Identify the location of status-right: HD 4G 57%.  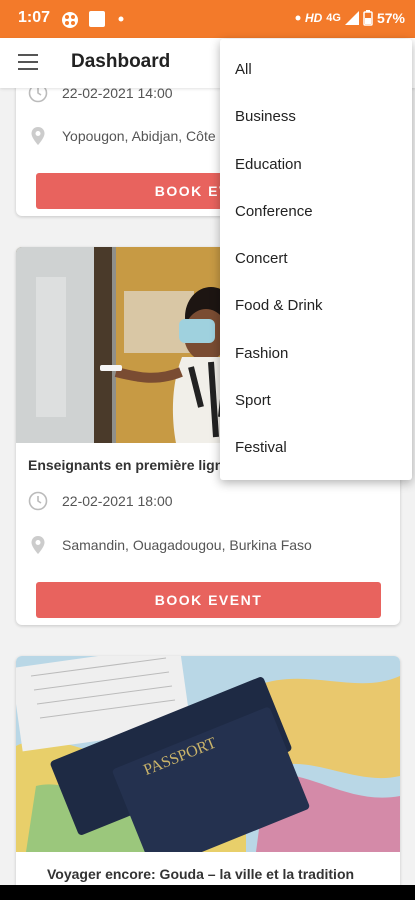
(350, 18).